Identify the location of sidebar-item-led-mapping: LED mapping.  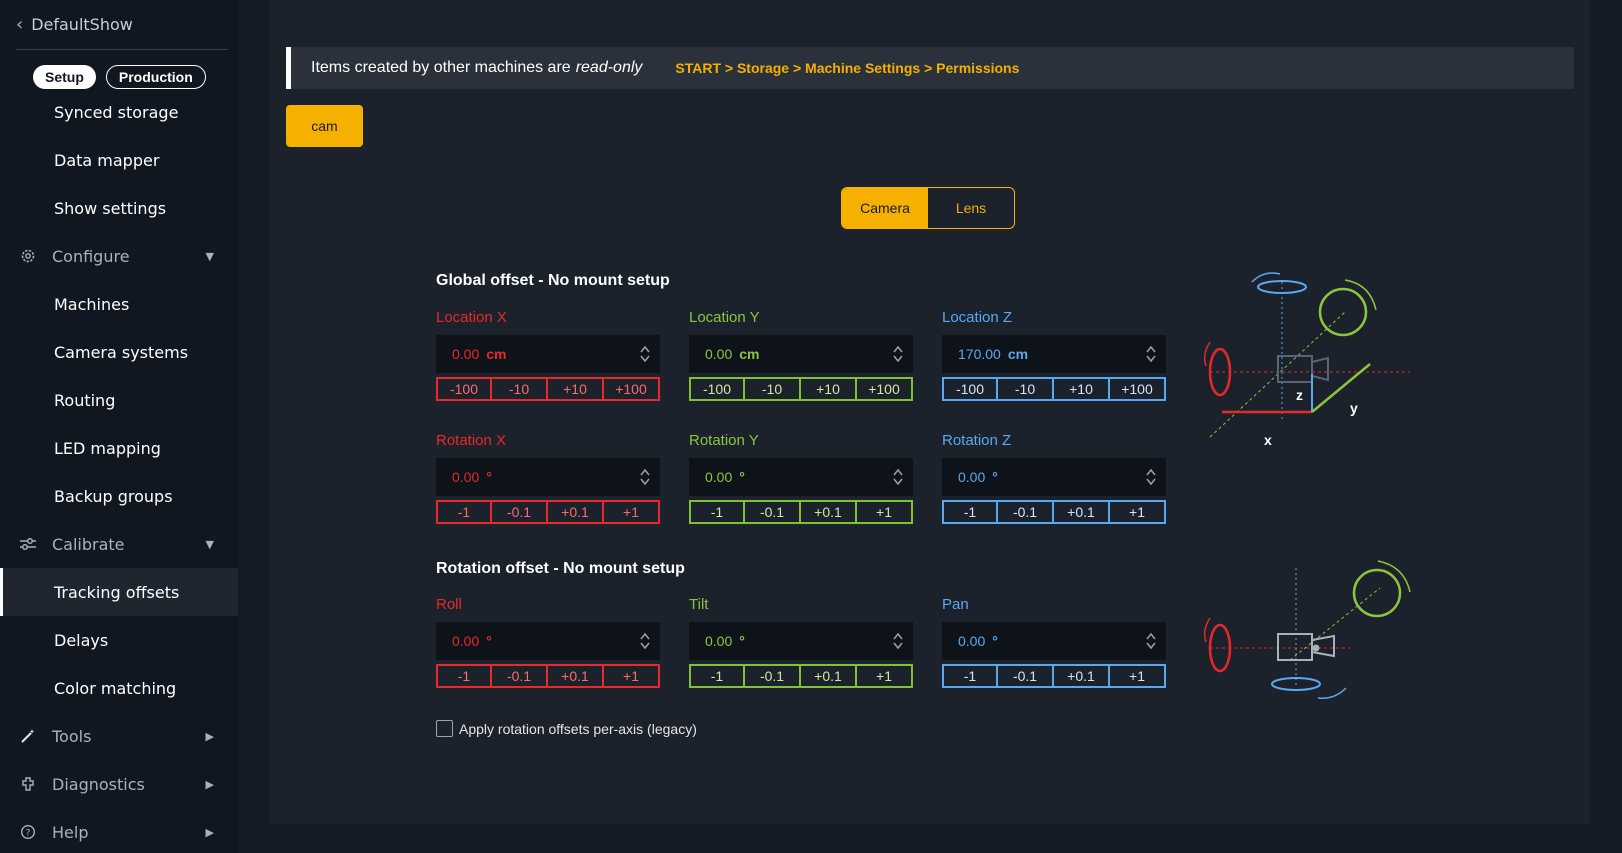
(119, 448).